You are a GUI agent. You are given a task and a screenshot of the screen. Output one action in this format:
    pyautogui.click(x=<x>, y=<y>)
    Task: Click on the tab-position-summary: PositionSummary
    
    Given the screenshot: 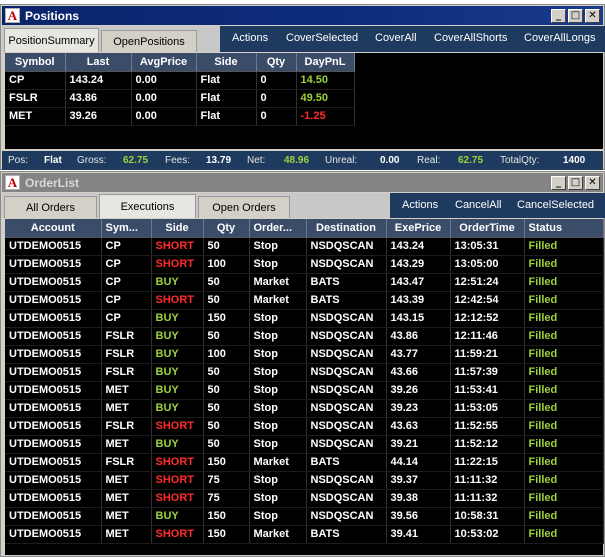 What is the action you would take?
    pyautogui.click(x=51, y=40)
    